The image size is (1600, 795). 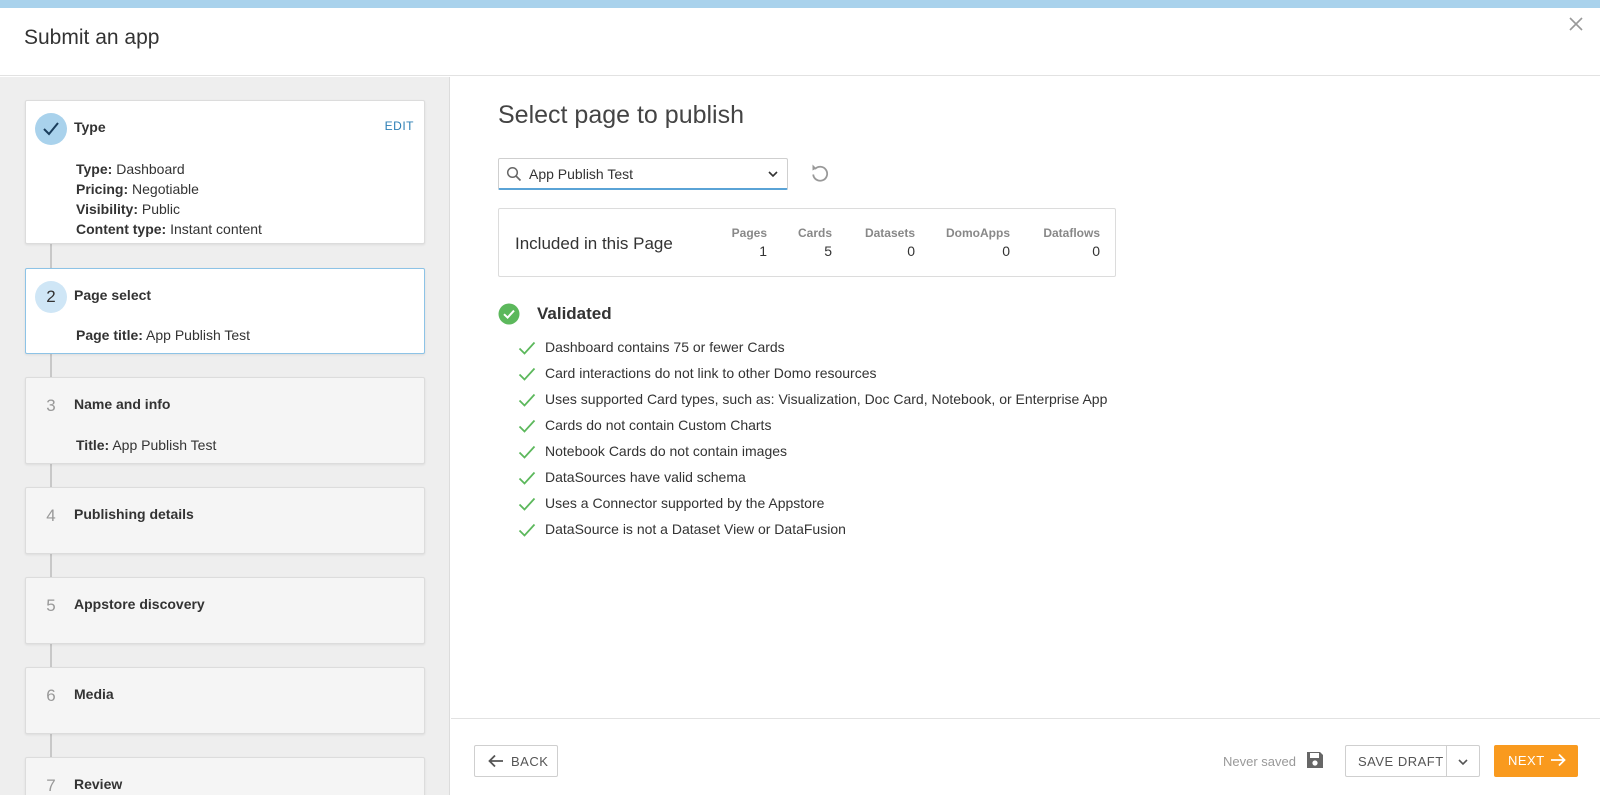 What do you see at coordinates (399, 126) in the screenshot?
I see `edit-type-link: EDIT` at bounding box center [399, 126].